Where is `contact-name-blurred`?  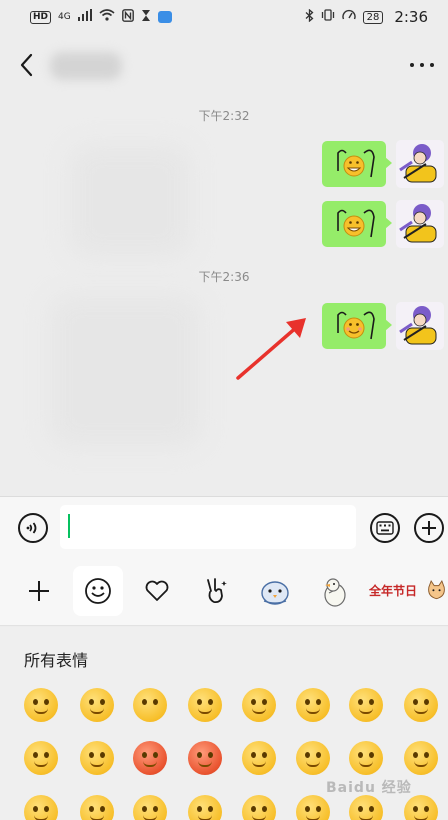
contact-name-blurred is located at coordinates (86, 66).